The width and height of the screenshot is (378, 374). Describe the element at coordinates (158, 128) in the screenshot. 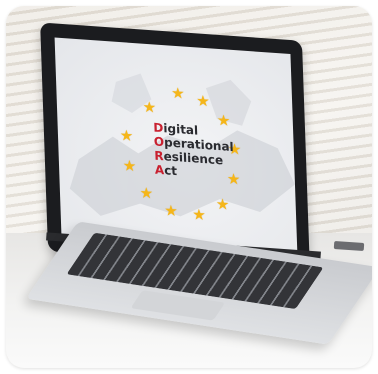

I see `title-initial: D` at that location.